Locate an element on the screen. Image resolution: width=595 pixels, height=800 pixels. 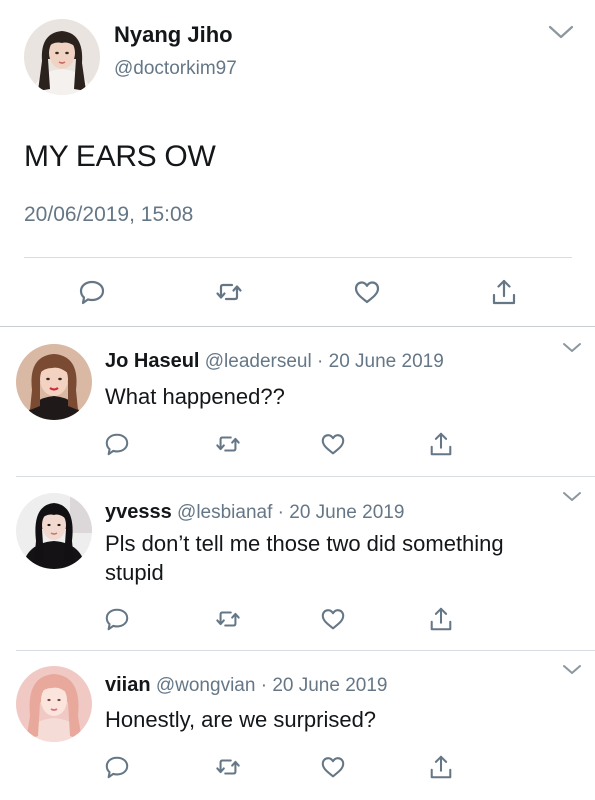
reply-author-handle: @leaderseul is located at coordinates (258, 361).